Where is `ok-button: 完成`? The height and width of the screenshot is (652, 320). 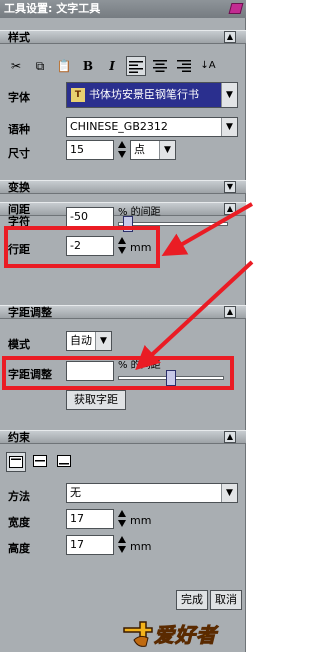 ok-button: 完成 is located at coordinates (192, 600).